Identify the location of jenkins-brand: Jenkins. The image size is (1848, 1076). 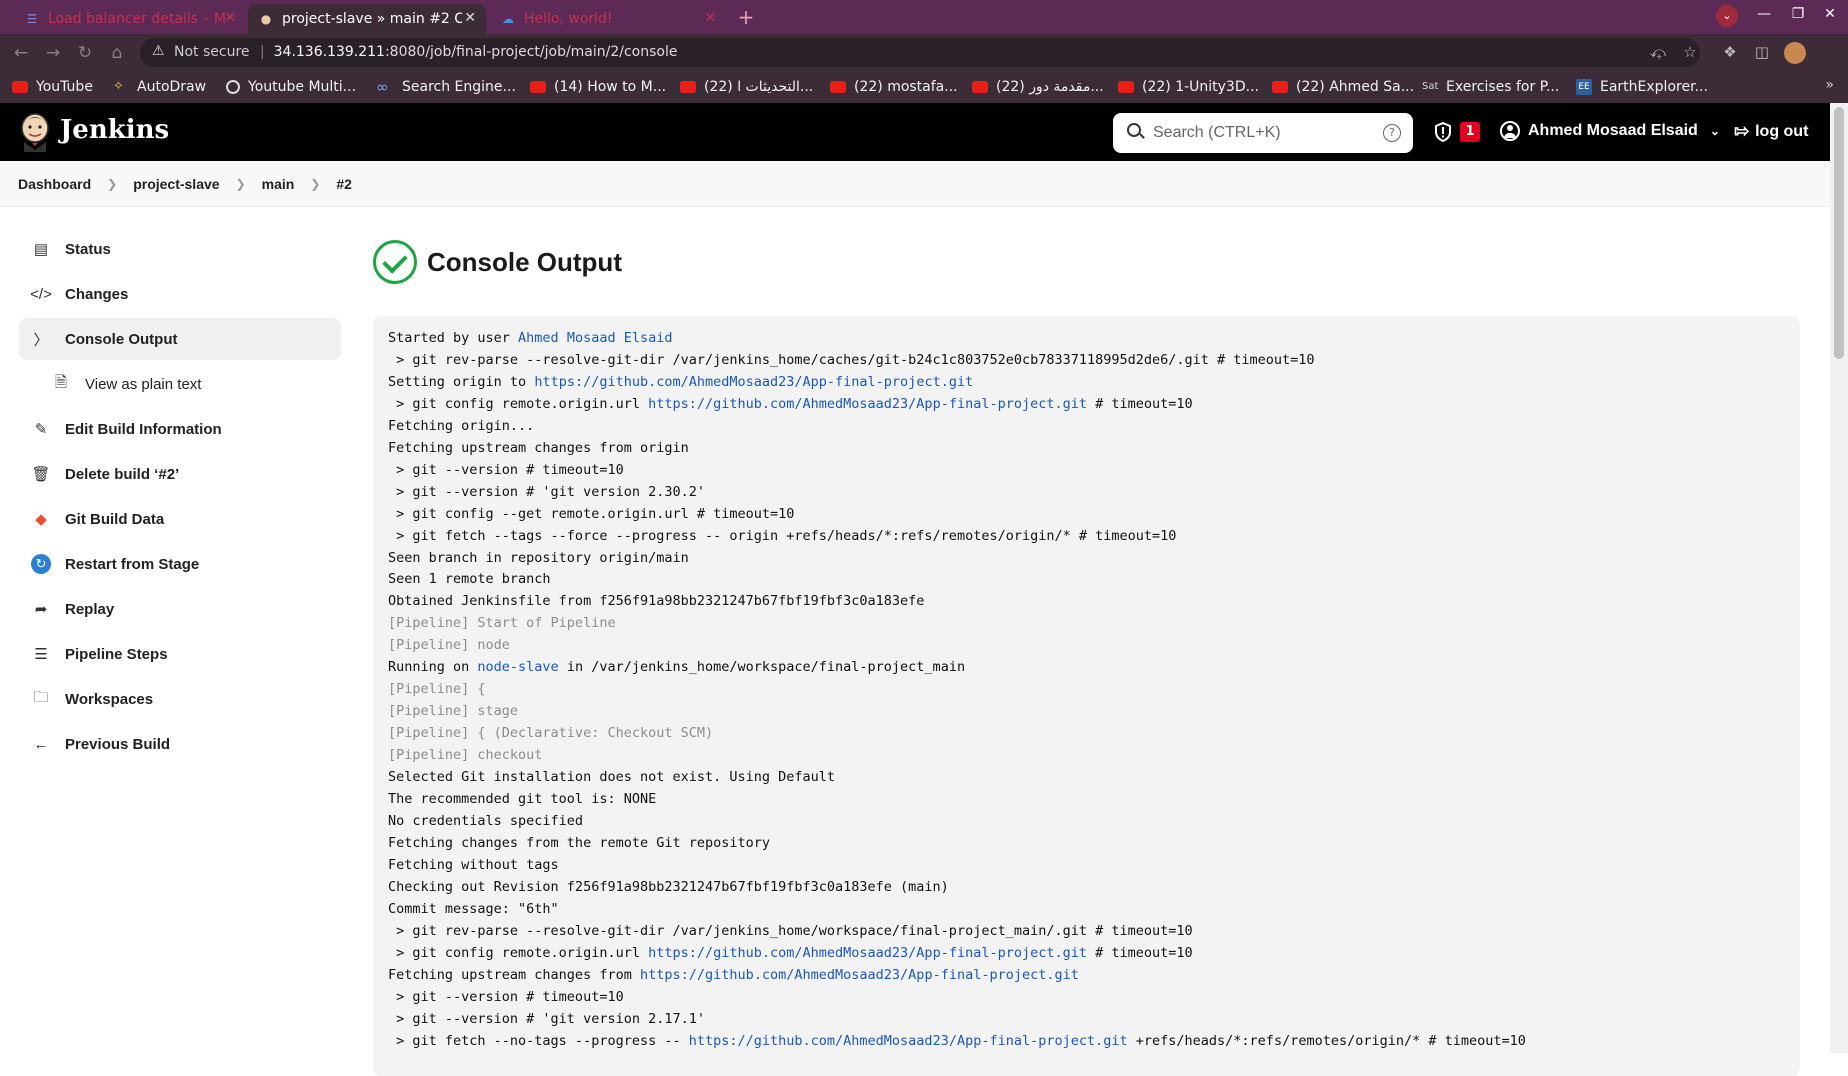
(114, 130).